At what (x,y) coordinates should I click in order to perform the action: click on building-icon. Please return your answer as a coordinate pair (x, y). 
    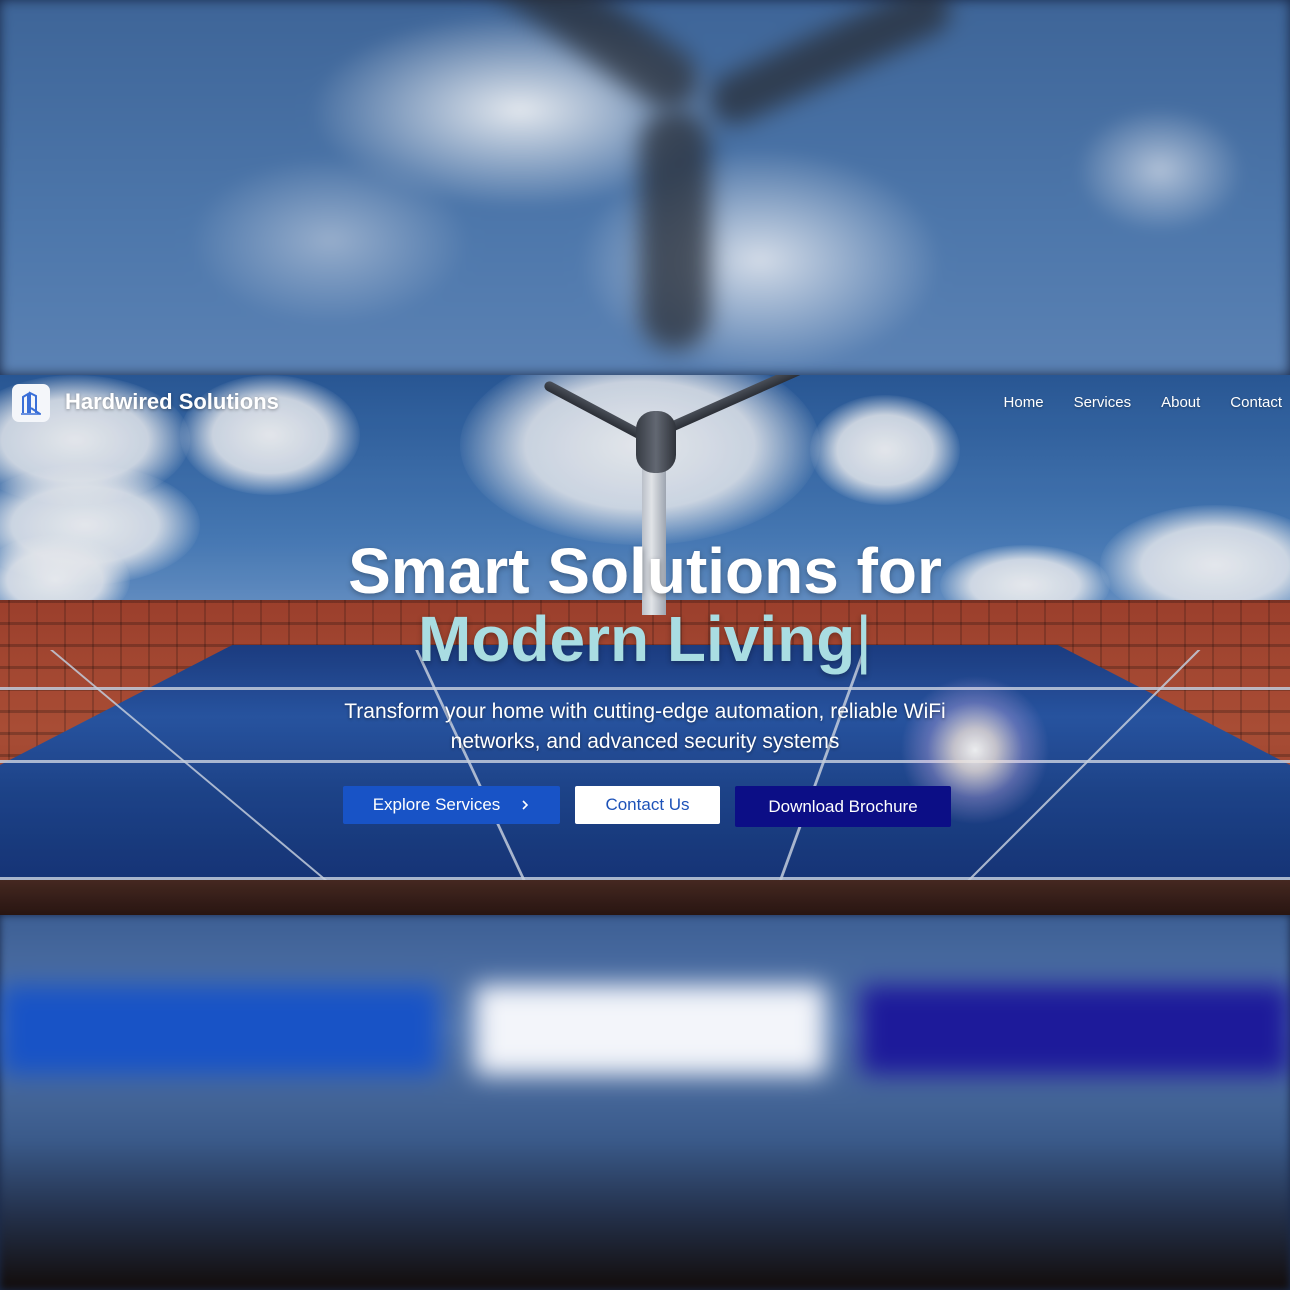
    Looking at the image, I should click on (31, 403).